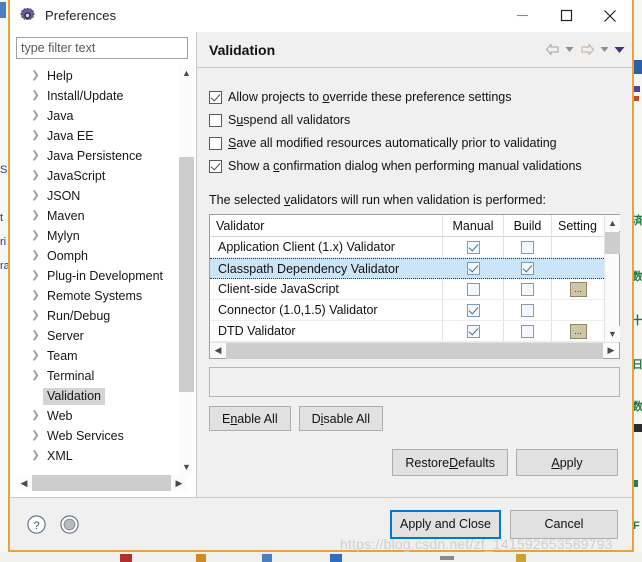 The width and height of the screenshot is (642, 562). I want to click on option-row-1: Suspend all validators, so click(414, 120).